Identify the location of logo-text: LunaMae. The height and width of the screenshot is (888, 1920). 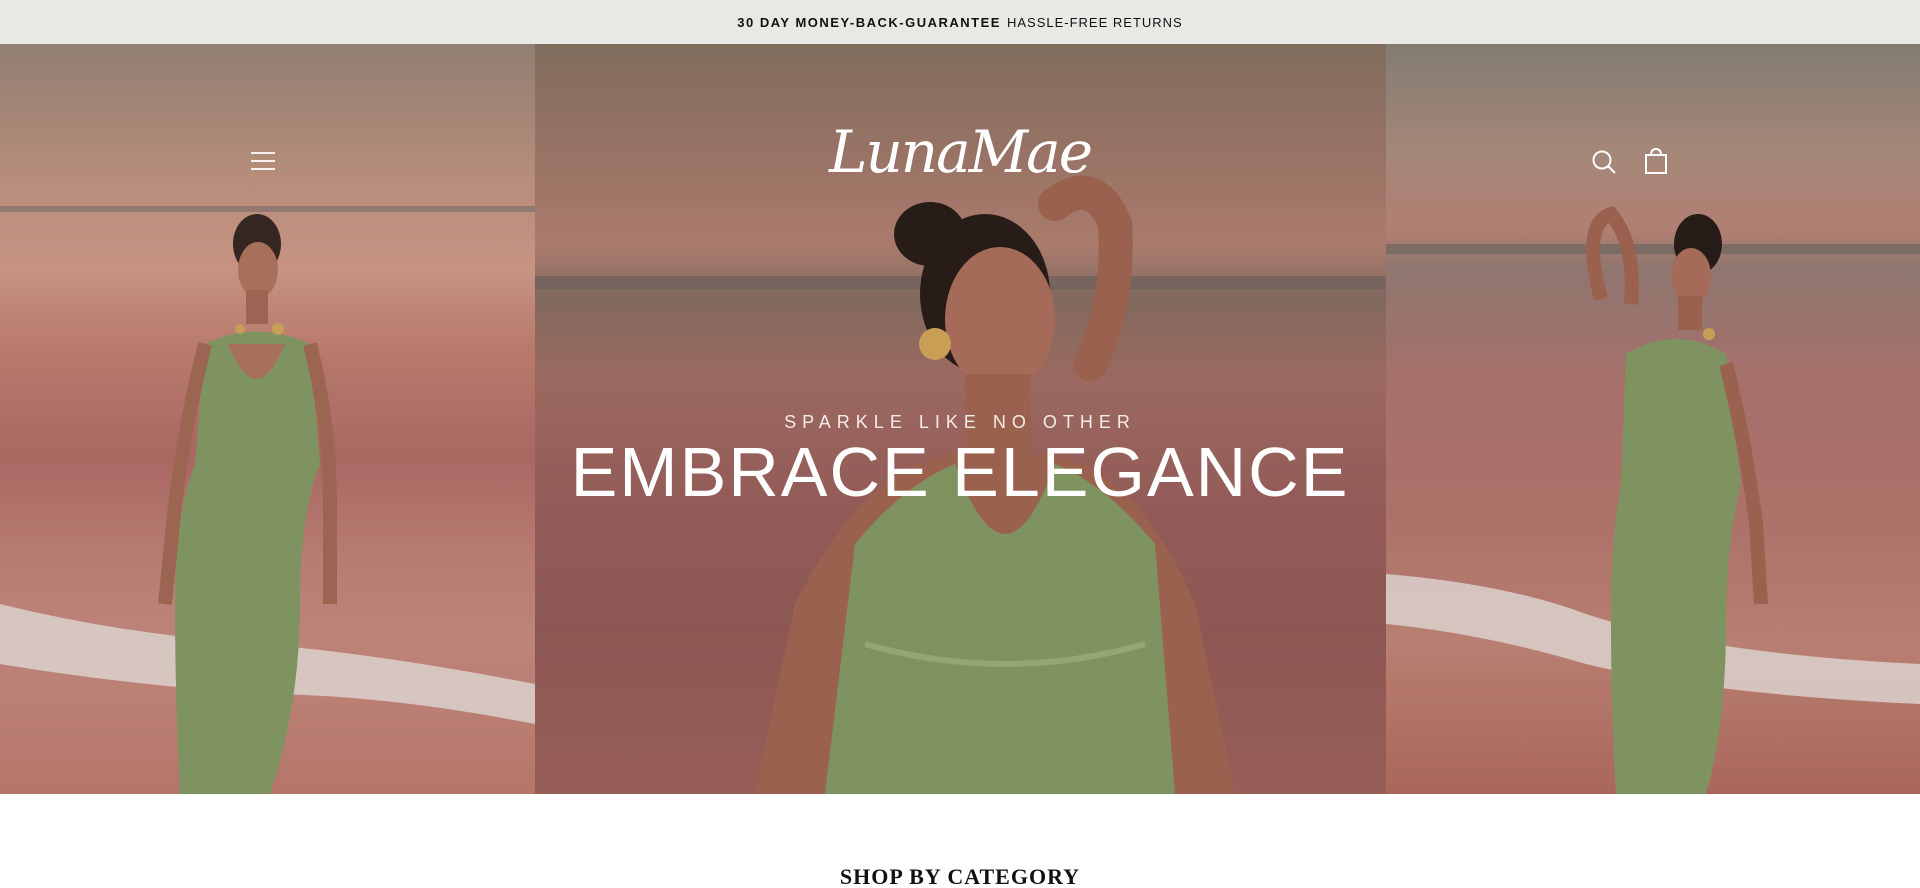
(960, 152).